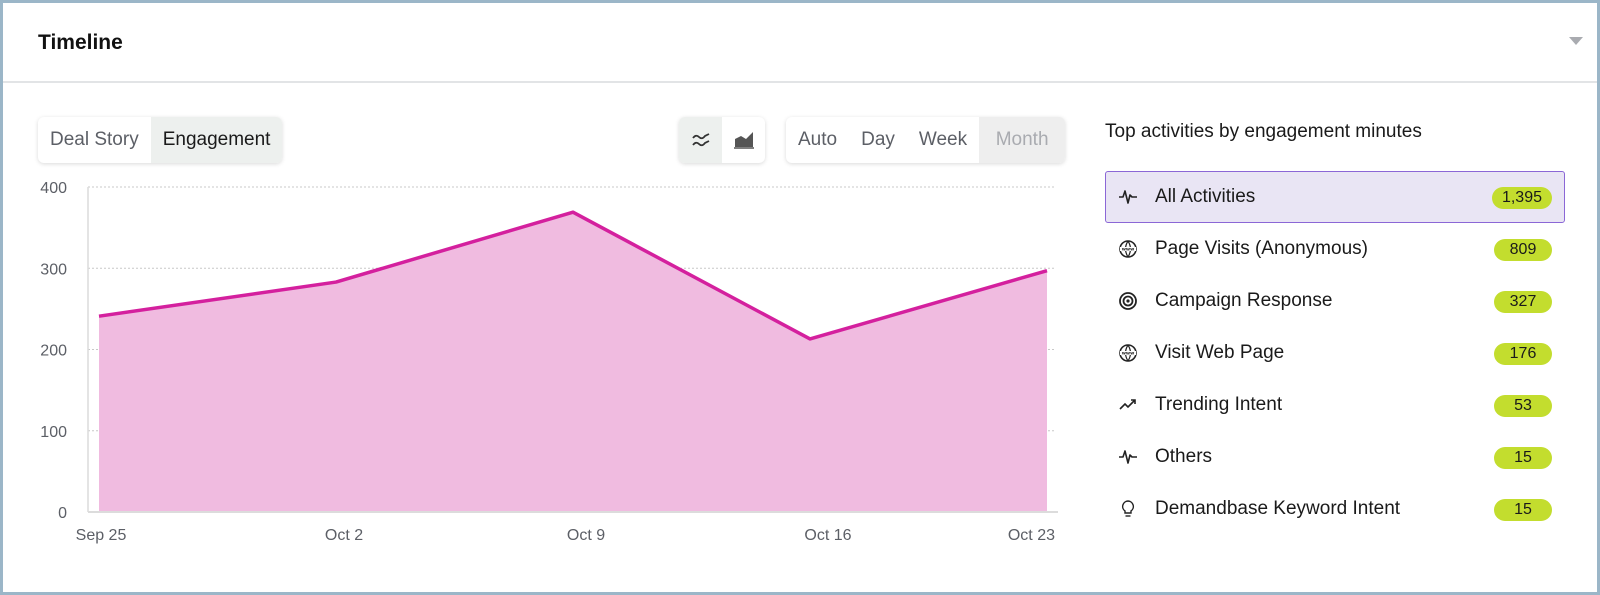  I want to click on activity-label: Others, so click(1184, 456).